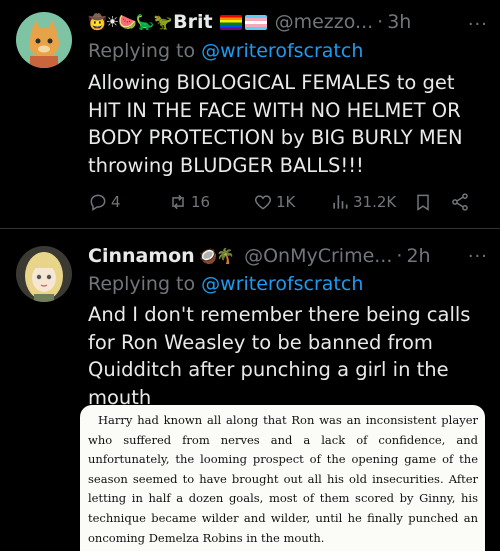  Describe the element at coordinates (201, 202) in the screenshot. I see `retweet-count: 16` at that location.